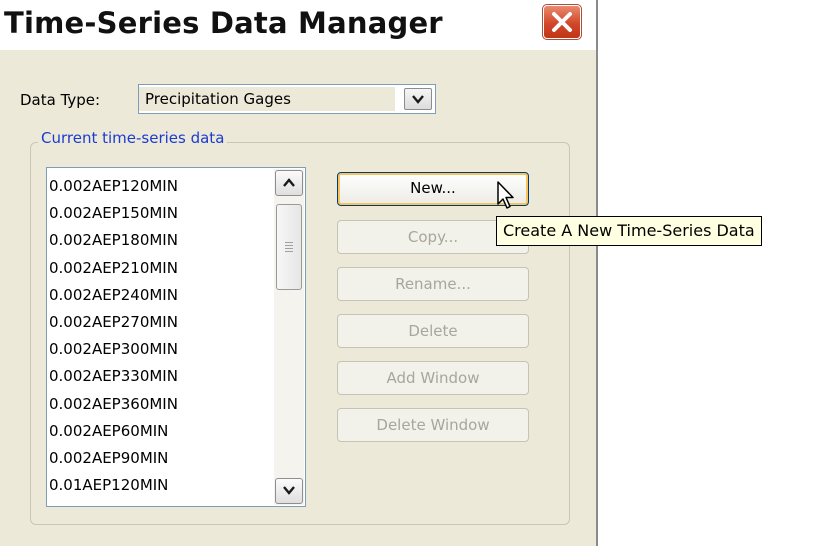  Describe the element at coordinates (289, 337) in the screenshot. I see `list-scrollbar` at that location.